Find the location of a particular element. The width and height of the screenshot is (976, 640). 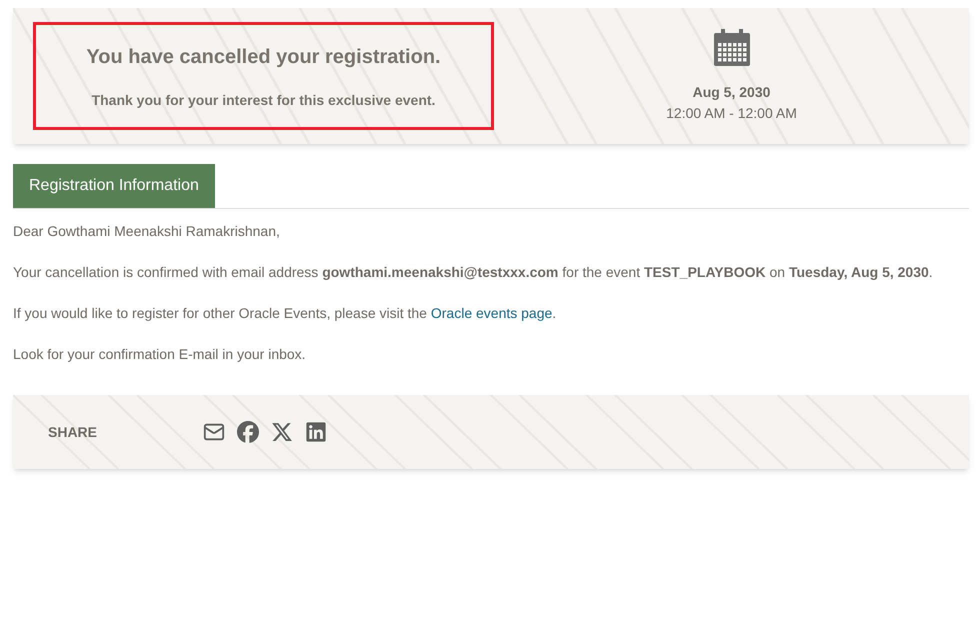

greeting-text: Dear Gowthami Meenakshi Ramakrishnan, is located at coordinates (147, 231).